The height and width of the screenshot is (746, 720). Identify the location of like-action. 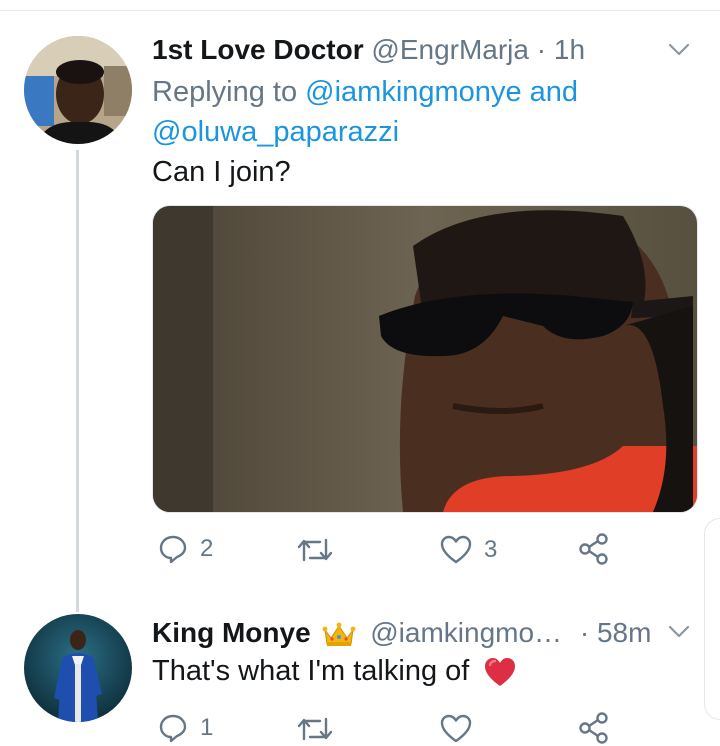
(462, 729).